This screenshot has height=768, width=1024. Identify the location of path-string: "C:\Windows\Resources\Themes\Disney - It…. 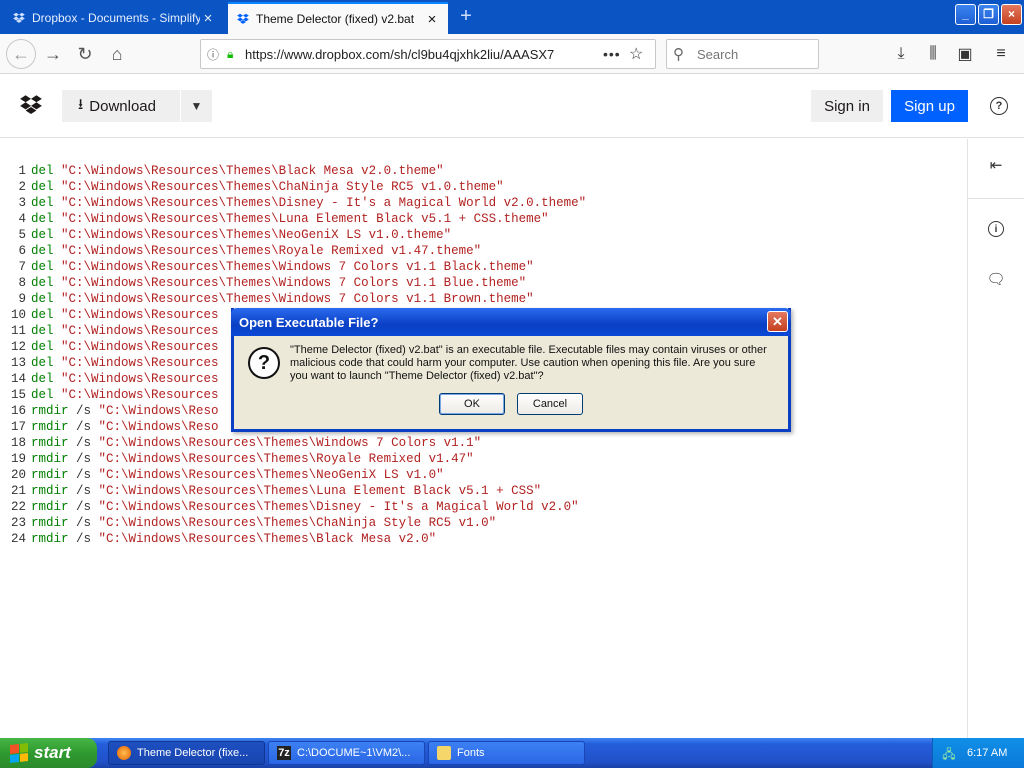
(324, 203).